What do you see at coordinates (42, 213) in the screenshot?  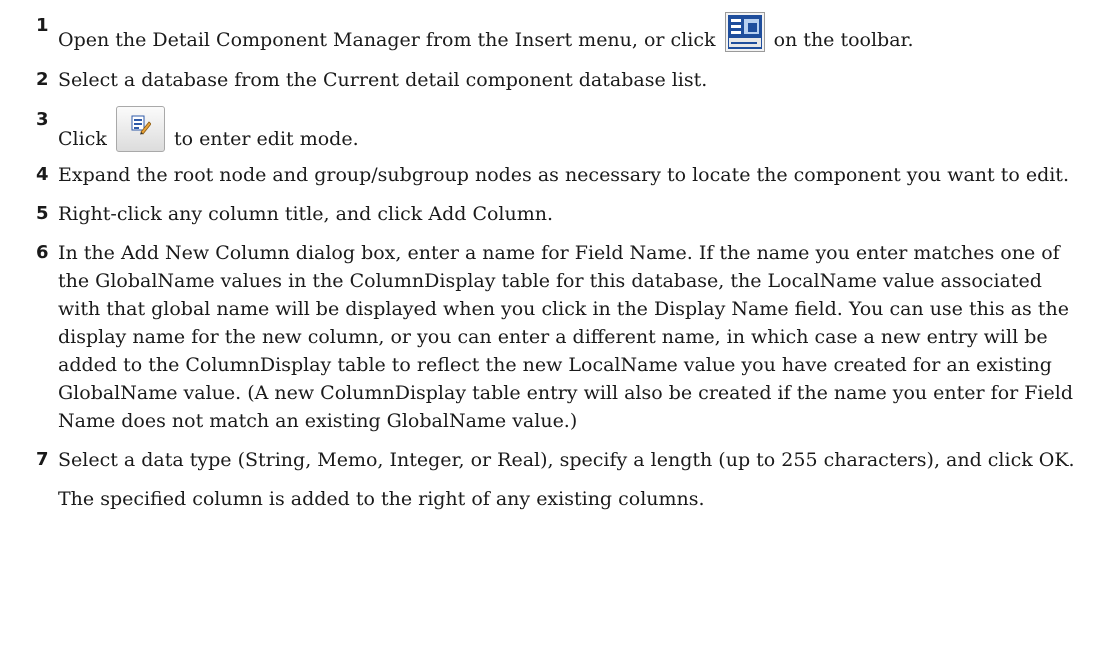 I see `step-number: 5` at bounding box center [42, 213].